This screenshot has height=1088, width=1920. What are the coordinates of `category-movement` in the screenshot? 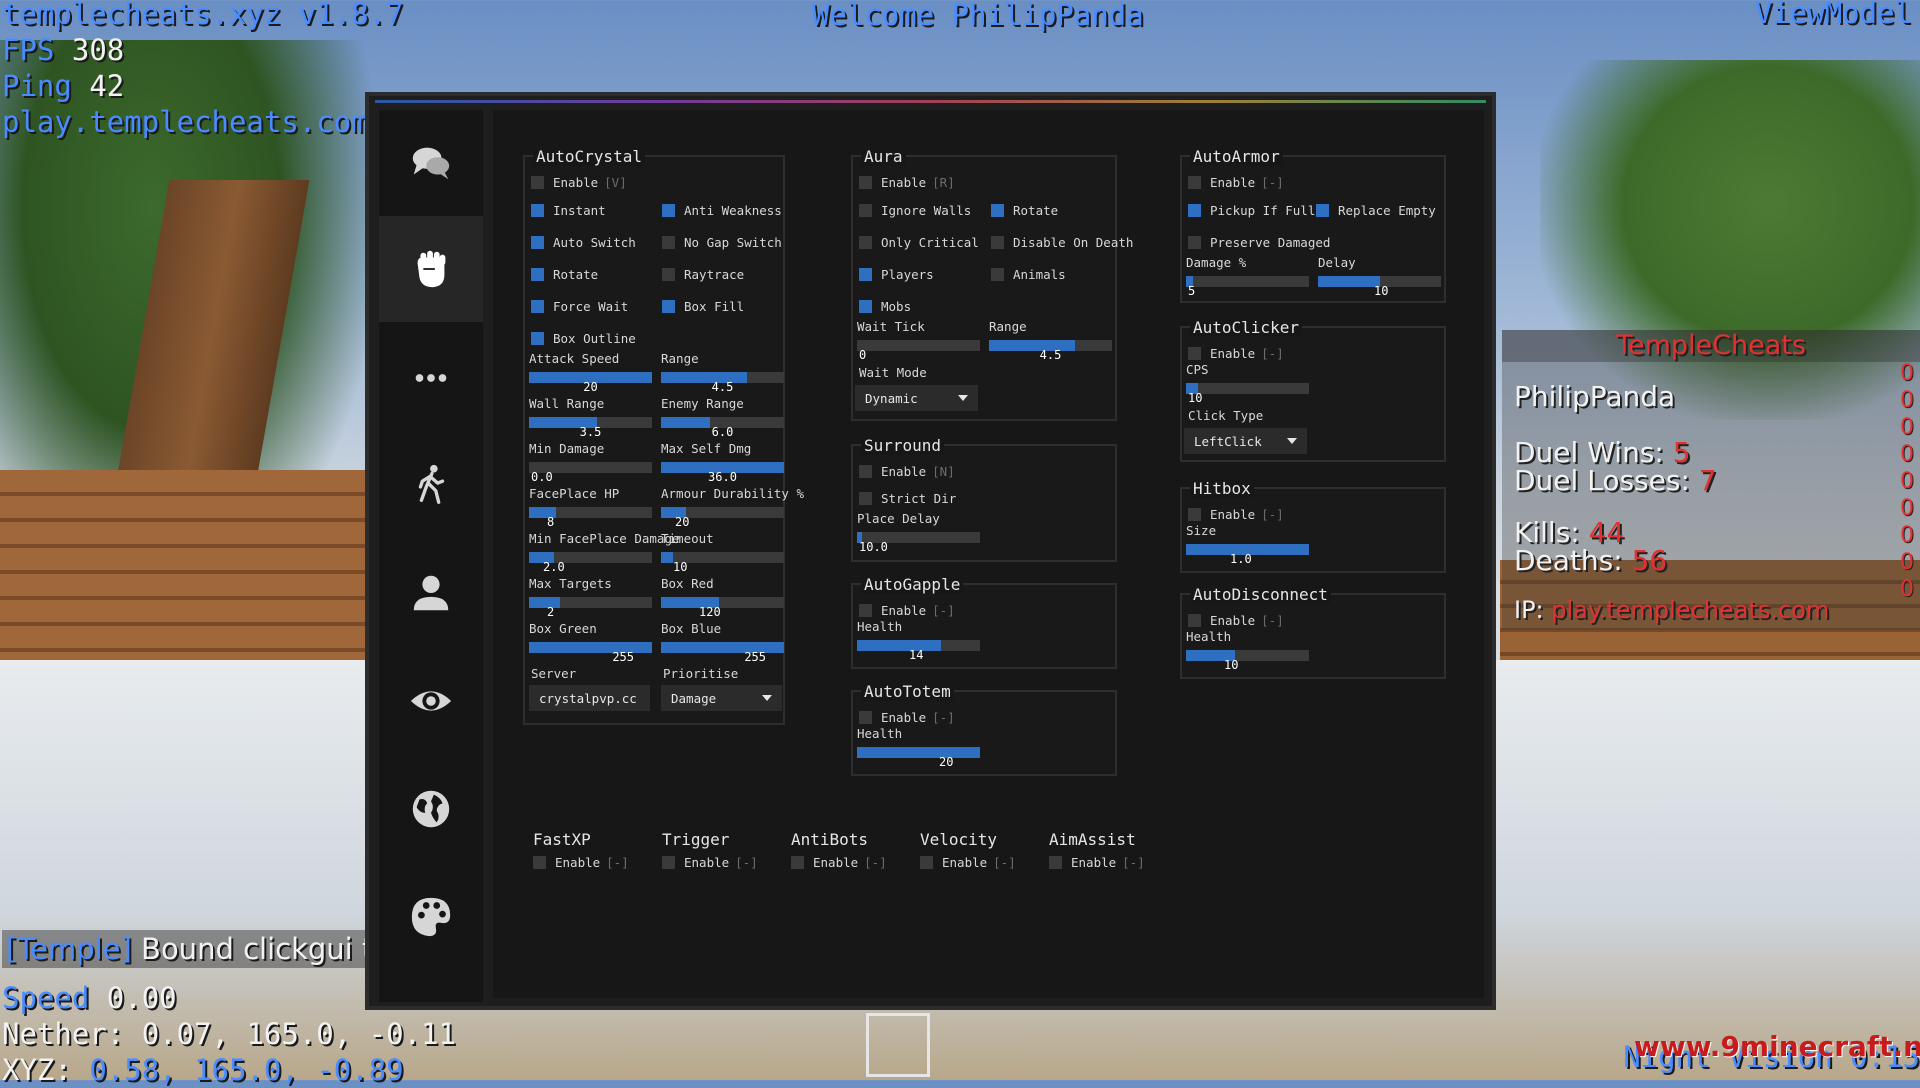 It's located at (431, 485).